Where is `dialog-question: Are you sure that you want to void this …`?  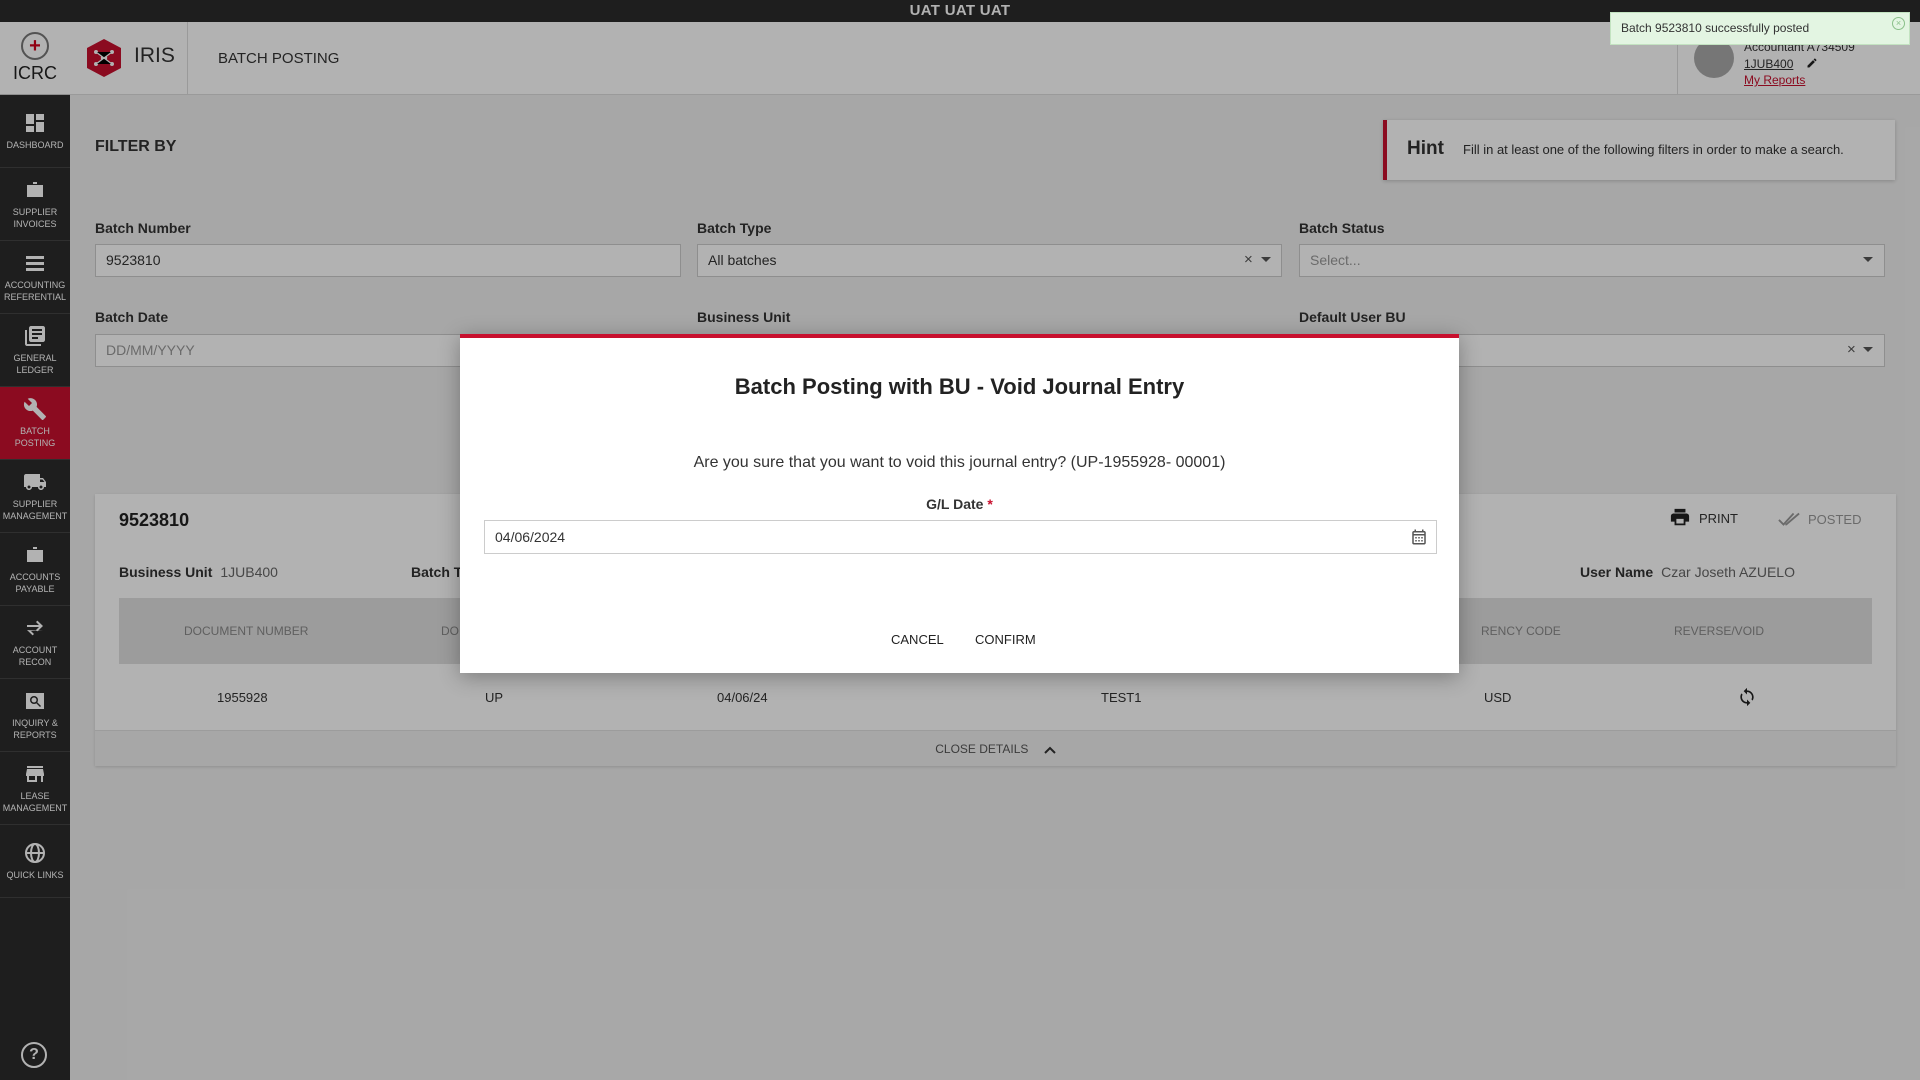
dialog-question: Are you sure that you want to void this … is located at coordinates (959, 462).